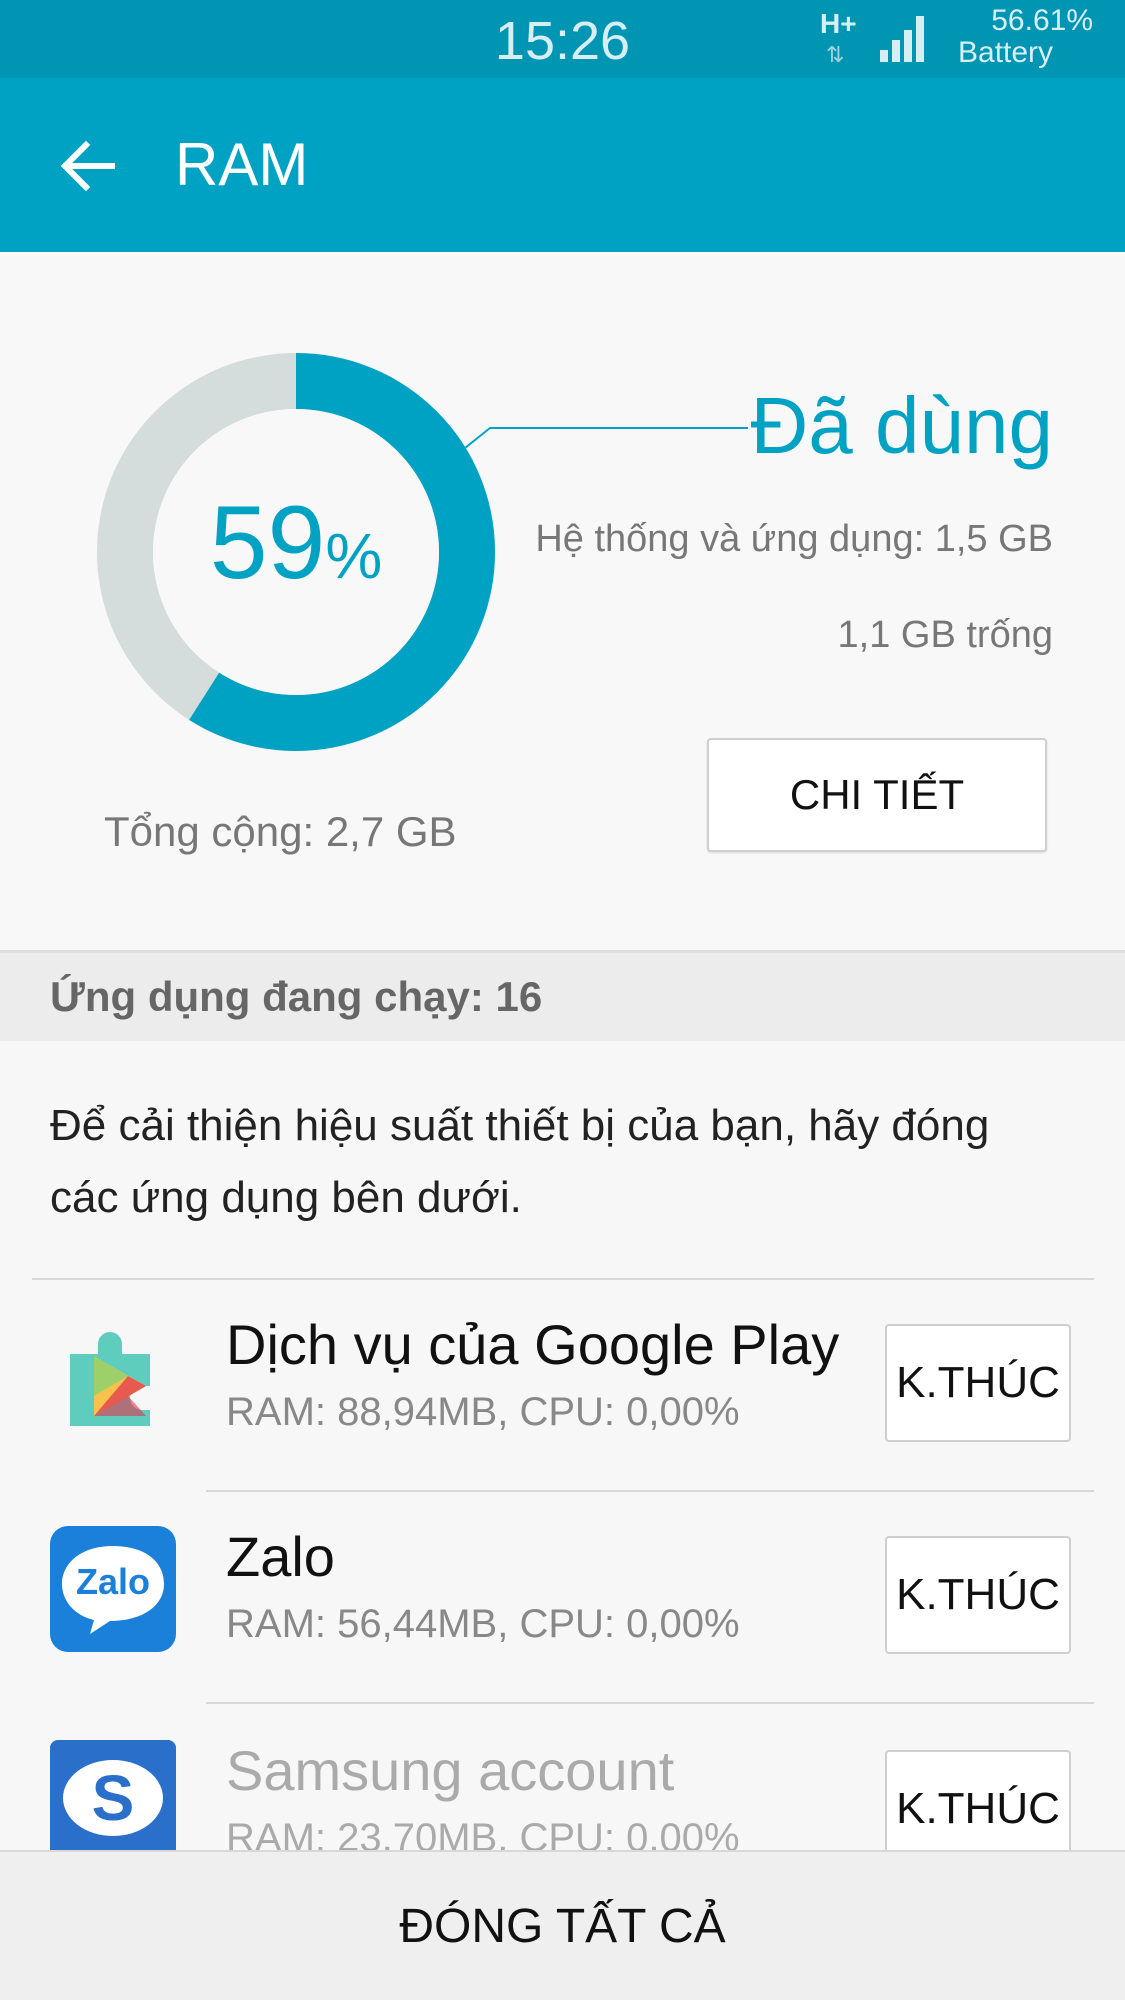 This screenshot has height=2000, width=1125. Describe the element at coordinates (450, 1770) in the screenshot. I see `app-name: Samsung account` at that location.